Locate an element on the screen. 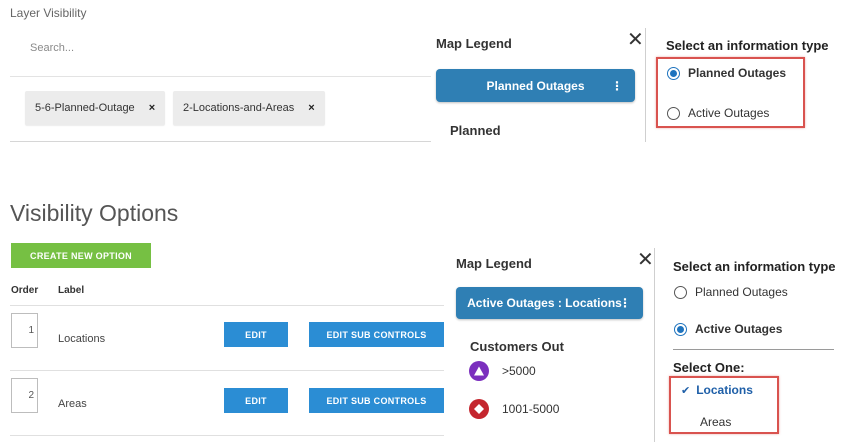 The image size is (842, 442). choice-locations: ✔ Locations is located at coordinates (717, 390).